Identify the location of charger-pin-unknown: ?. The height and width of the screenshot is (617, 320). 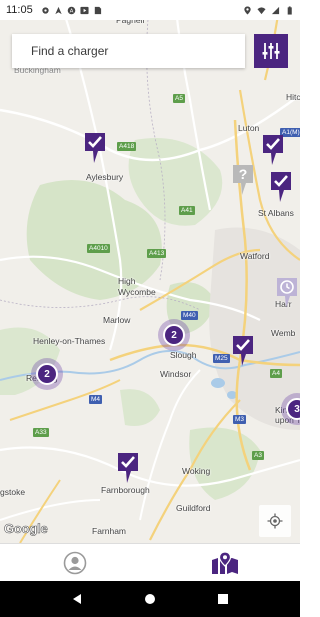
(243, 180).